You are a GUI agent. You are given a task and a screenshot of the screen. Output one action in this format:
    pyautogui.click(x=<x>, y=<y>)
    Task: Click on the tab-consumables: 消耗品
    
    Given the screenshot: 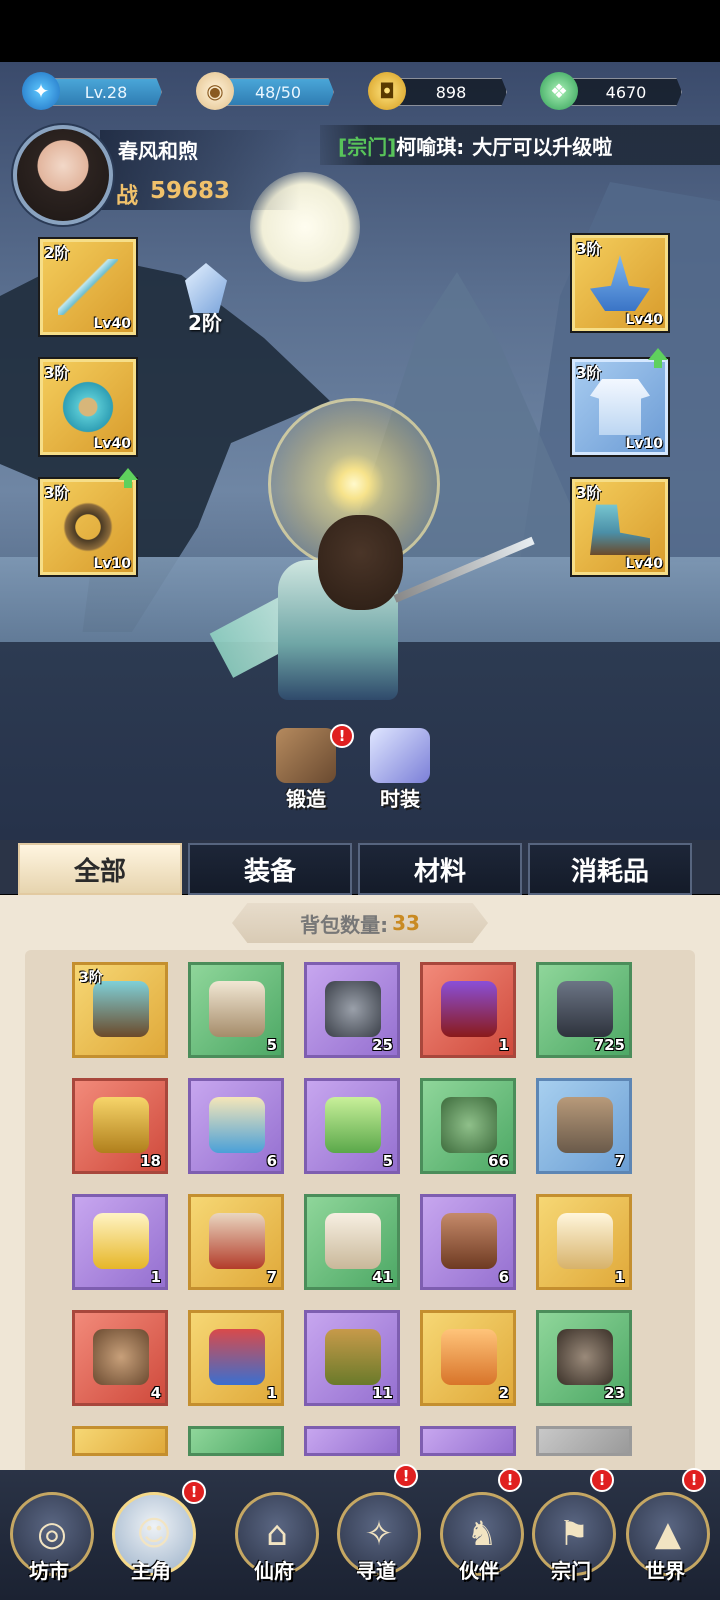 What is the action you would take?
    pyautogui.click(x=610, y=869)
    